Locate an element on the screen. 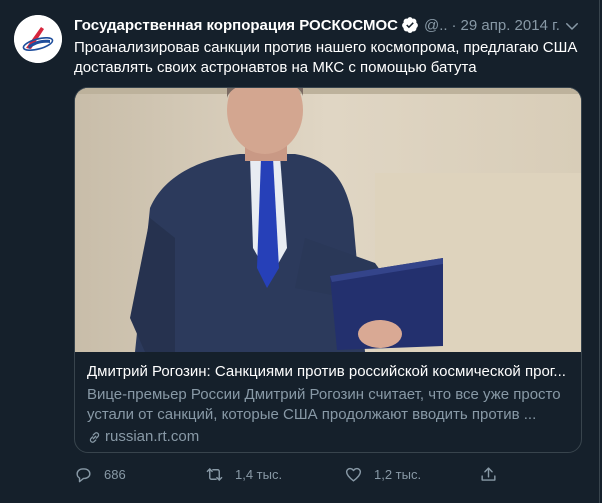  reply-icon is located at coordinates (83, 474).